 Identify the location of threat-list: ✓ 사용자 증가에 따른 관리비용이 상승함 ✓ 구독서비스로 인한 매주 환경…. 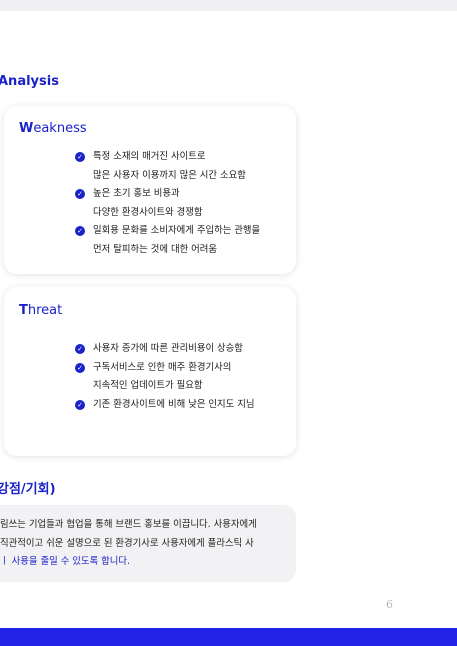
(182, 377).